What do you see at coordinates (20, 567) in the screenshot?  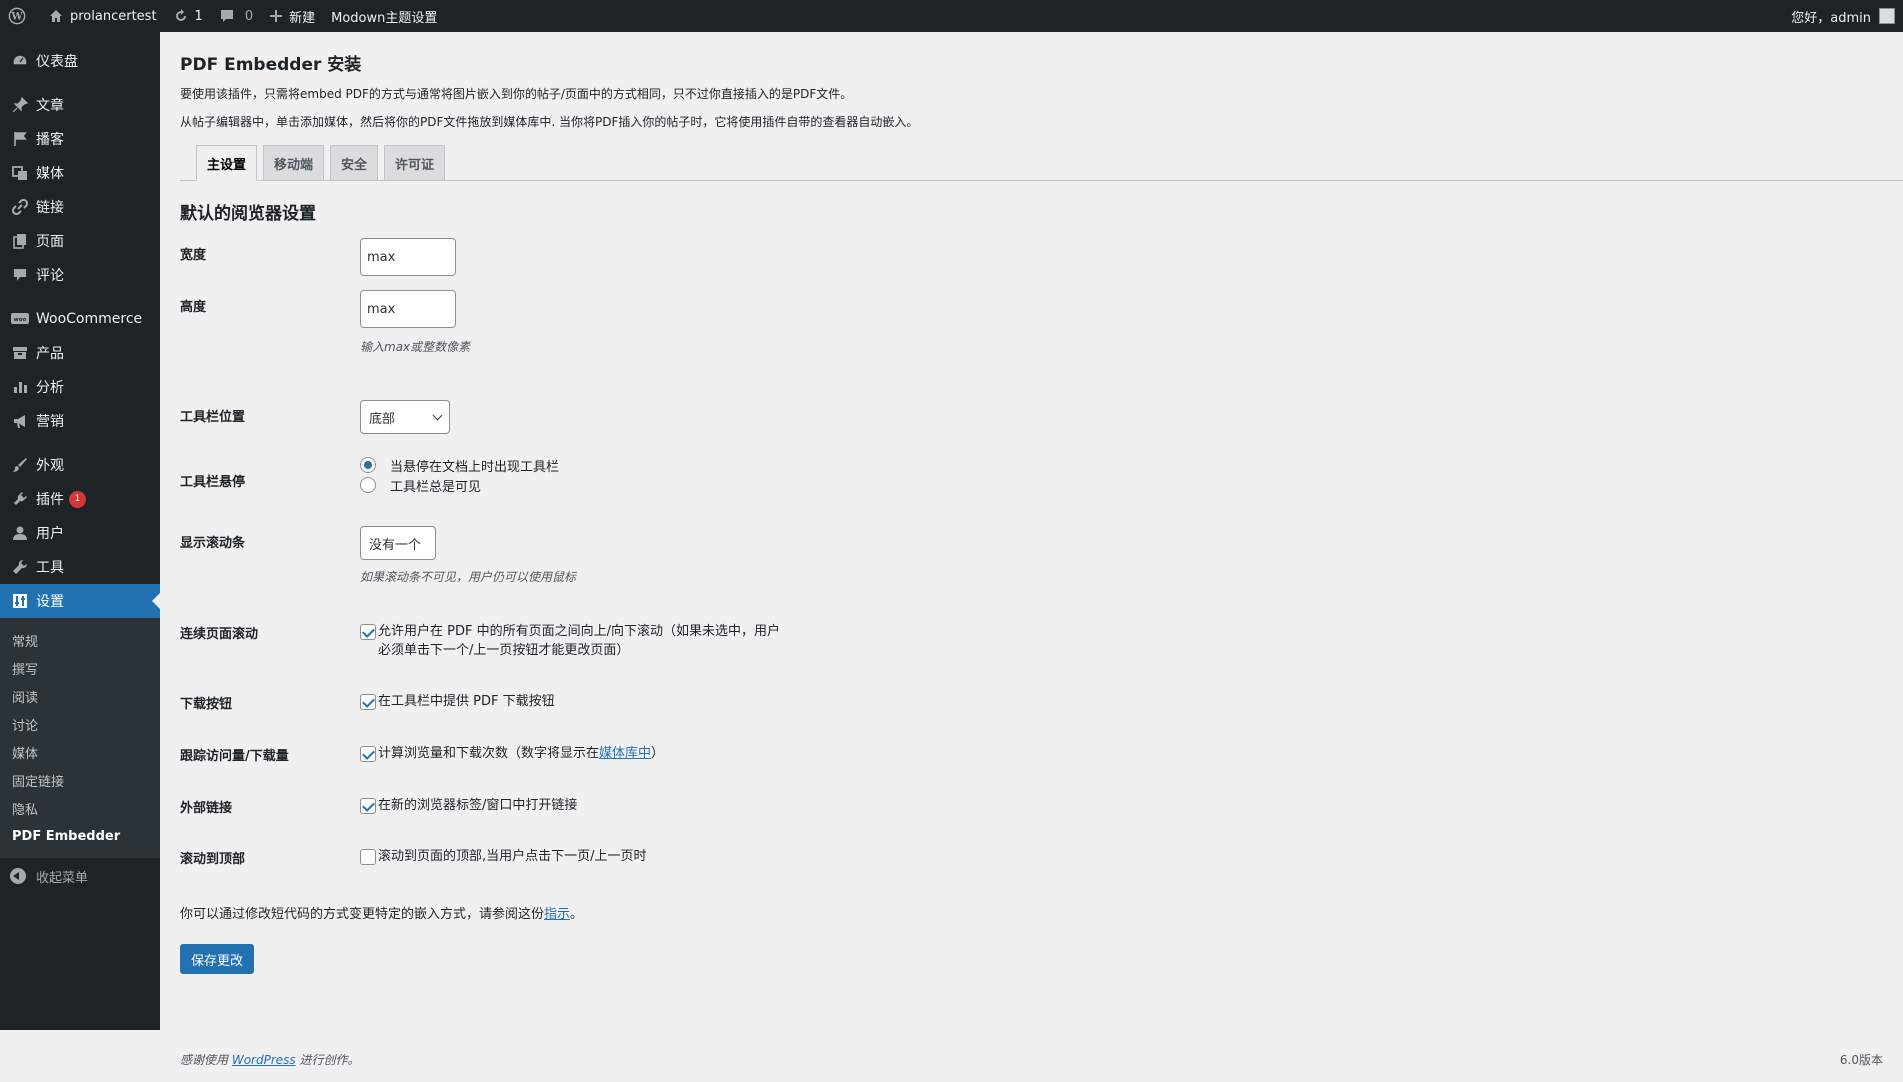 I see `wrench-icon` at bounding box center [20, 567].